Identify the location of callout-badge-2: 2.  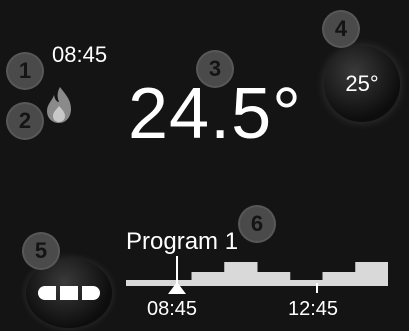
(25, 121).